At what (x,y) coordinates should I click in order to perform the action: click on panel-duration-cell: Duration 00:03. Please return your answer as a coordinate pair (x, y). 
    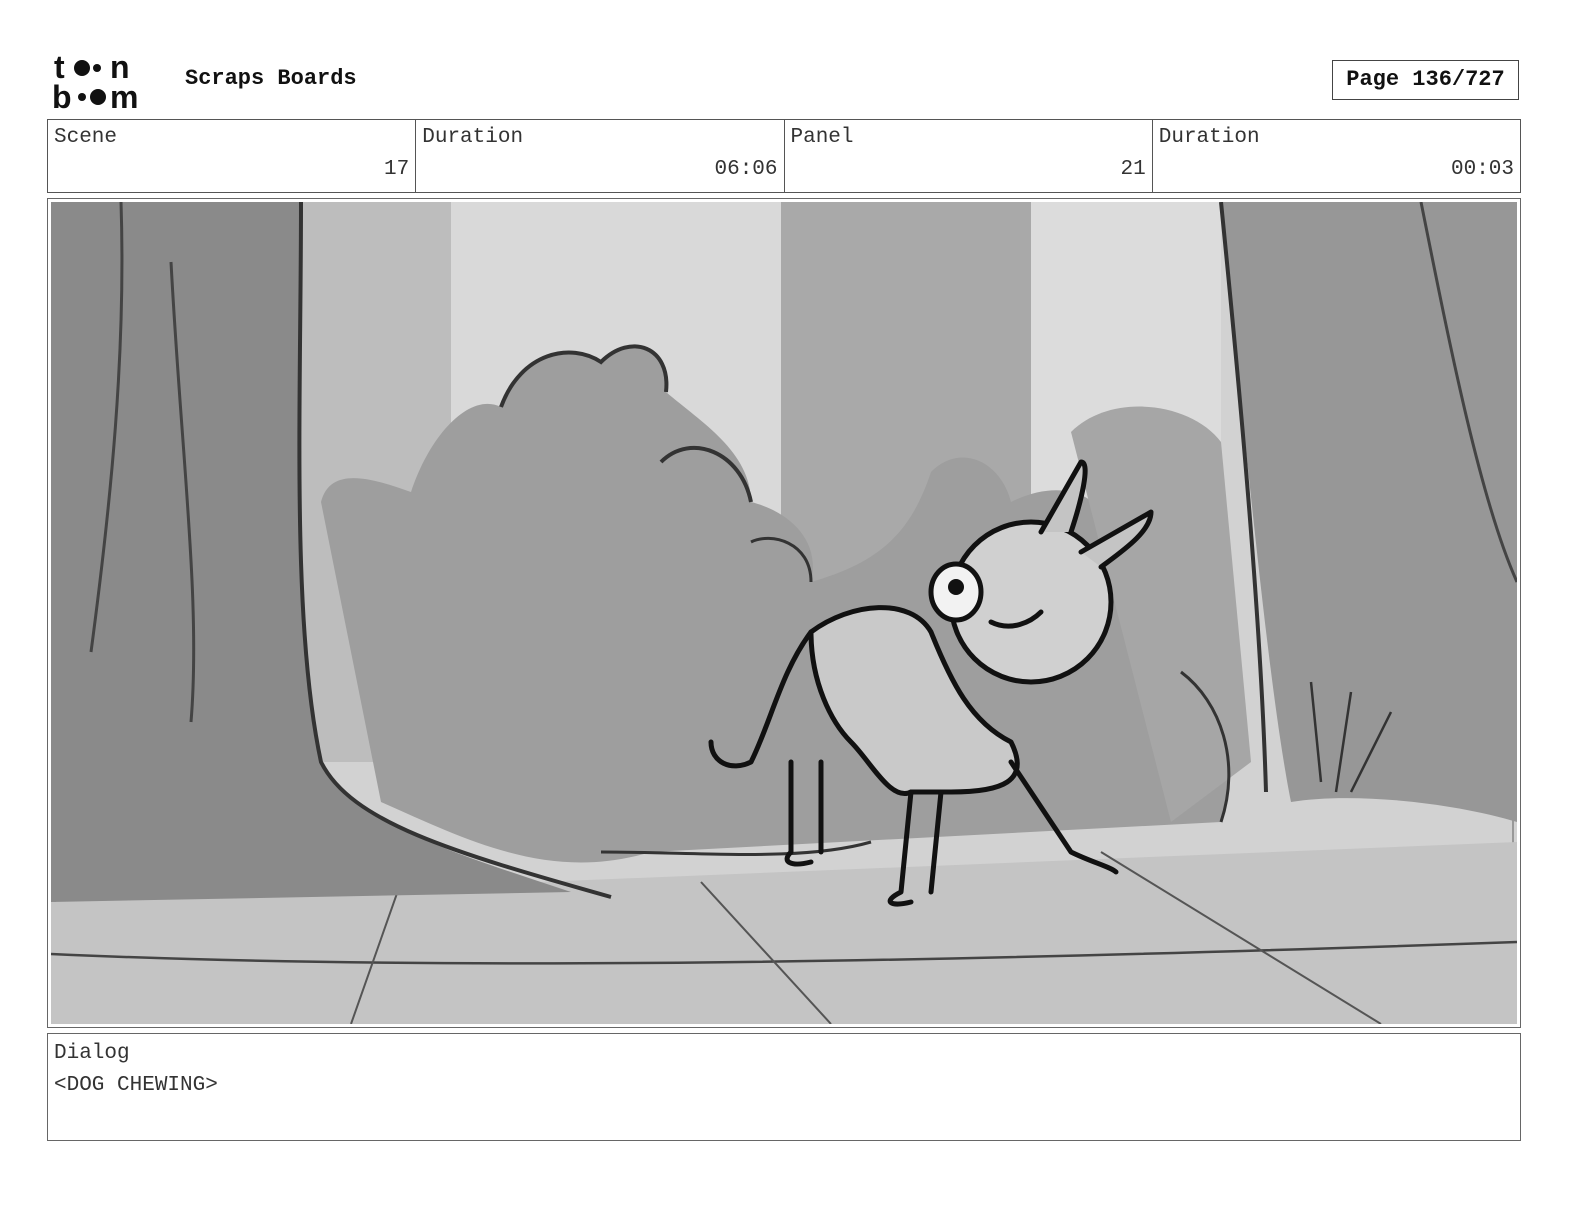
    Looking at the image, I should click on (1335, 156).